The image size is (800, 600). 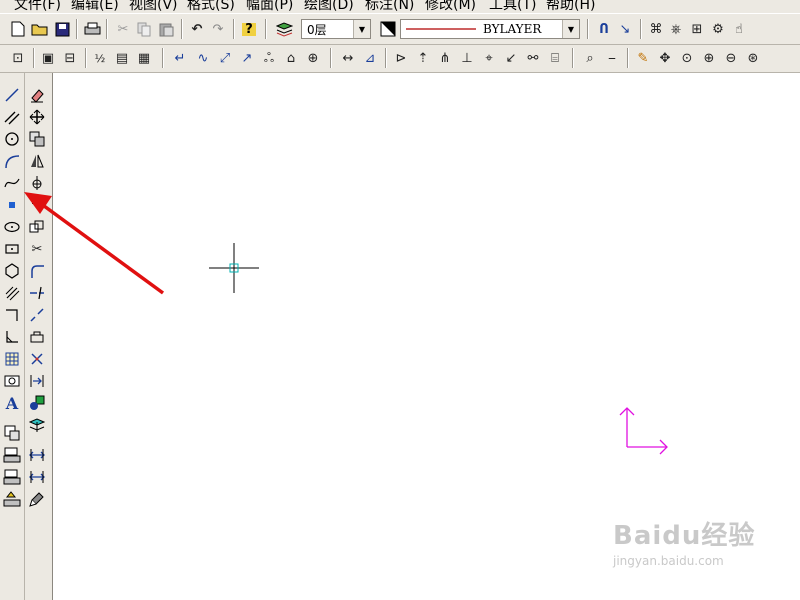 I want to click on match-format-icon, so click(x=37, y=499).